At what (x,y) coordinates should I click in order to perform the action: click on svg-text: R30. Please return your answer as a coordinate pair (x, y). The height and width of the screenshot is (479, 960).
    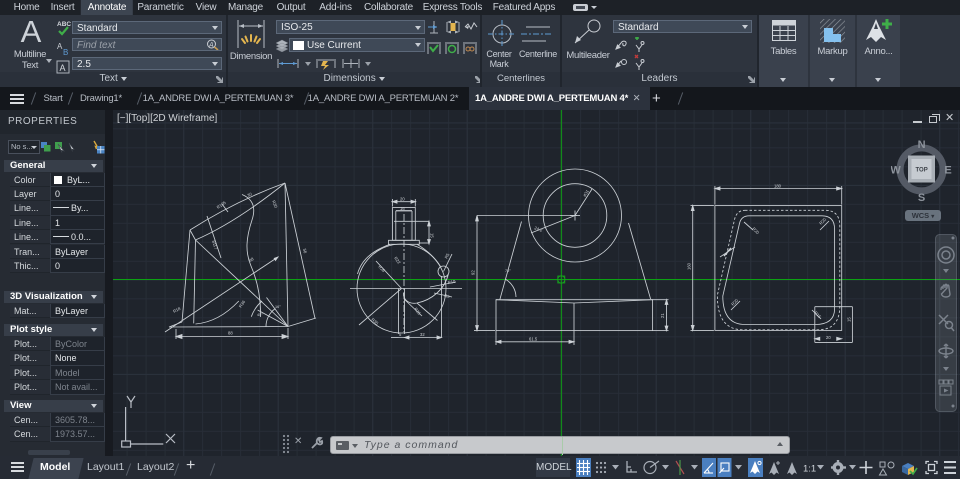
    Looking at the image, I should click on (275, 205).